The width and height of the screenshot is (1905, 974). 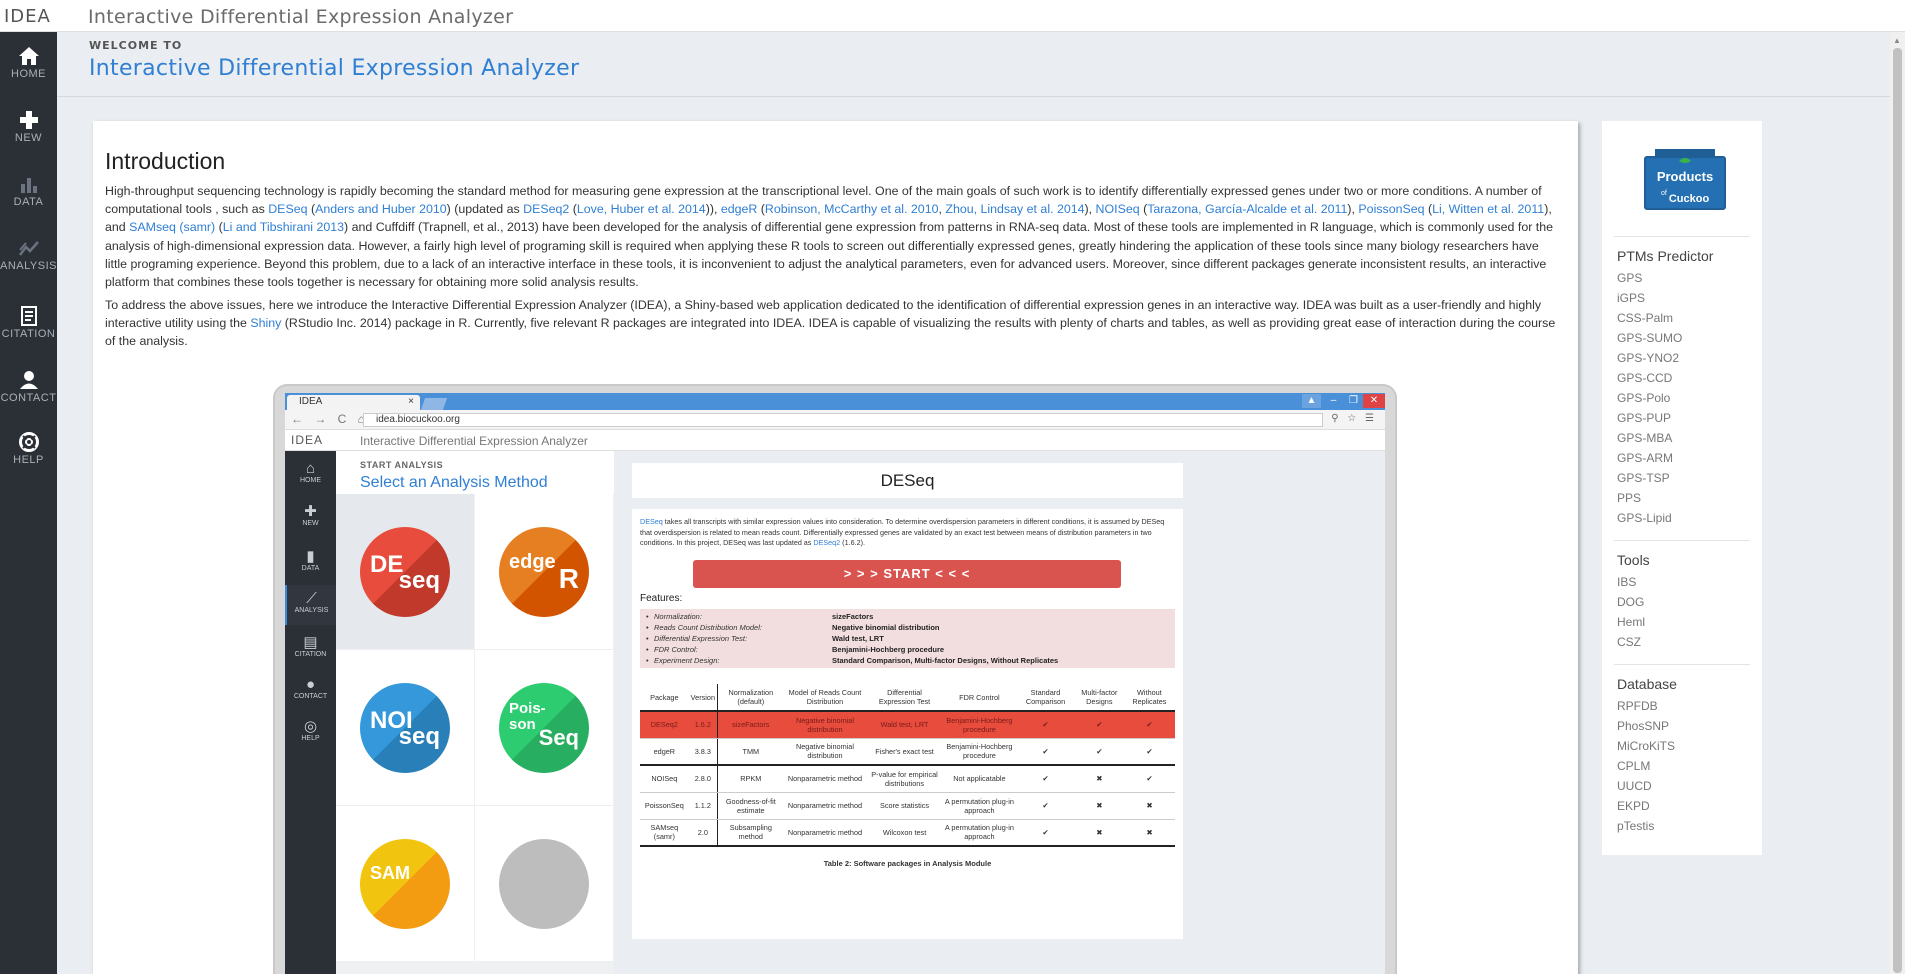 What do you see at coordinates (852, 209) in the screenshot?
I see `link-citation: Robinson, McCarthy et al. 2010` at bounding box center [852, 209].